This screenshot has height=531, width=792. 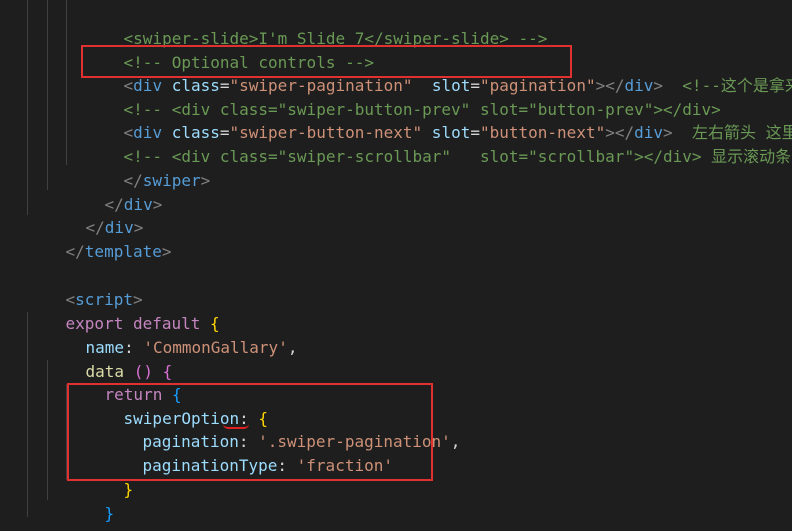 I want to click on tag-name: template, so click(x=123, y=251).